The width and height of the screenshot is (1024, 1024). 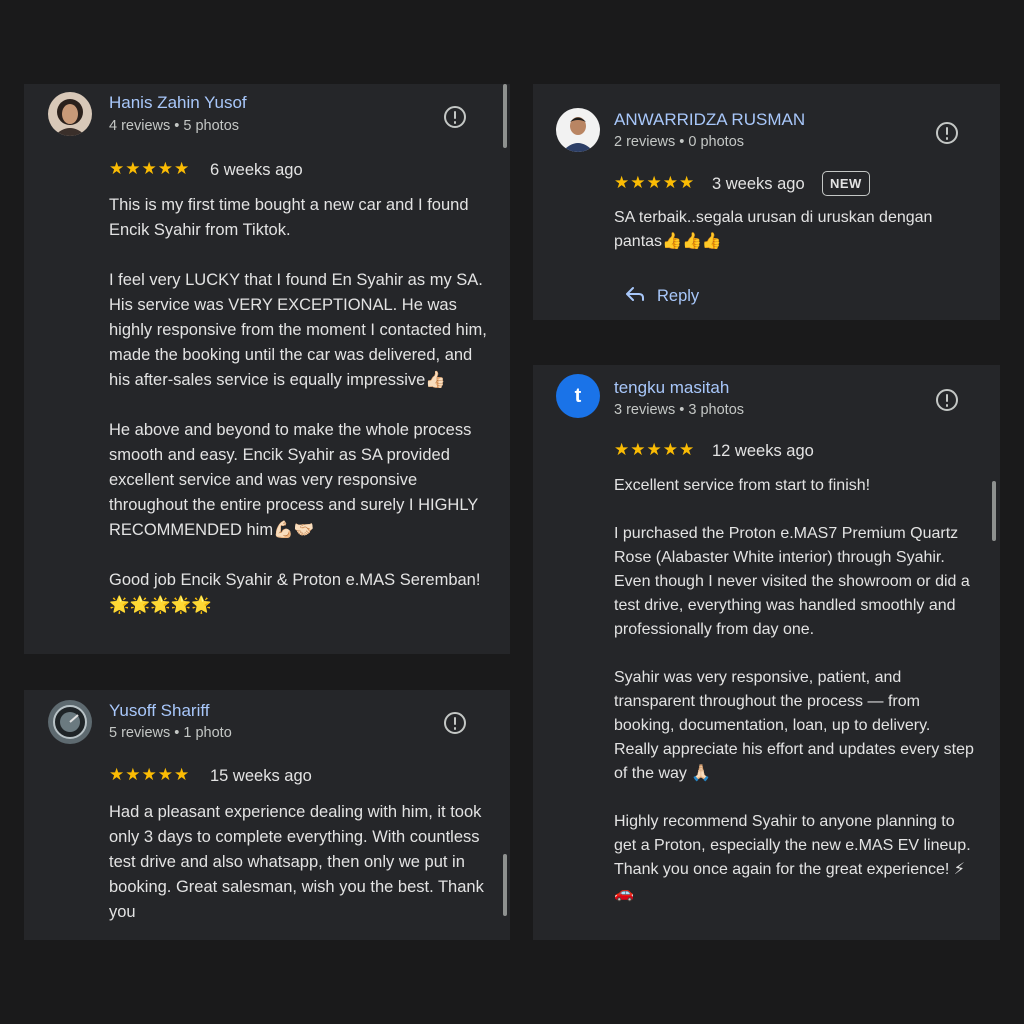 I want to click on reviewer-name: Yusoff Shariff, so click(x=159, y=711).